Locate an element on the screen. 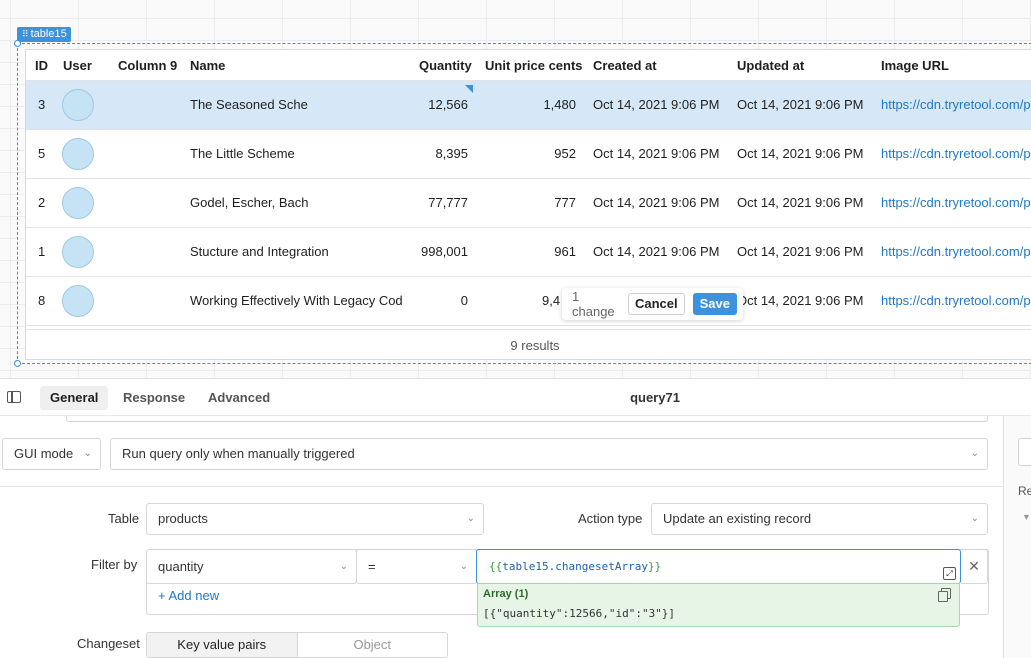  cell-id: 5 is located at coordinates (41, 154).